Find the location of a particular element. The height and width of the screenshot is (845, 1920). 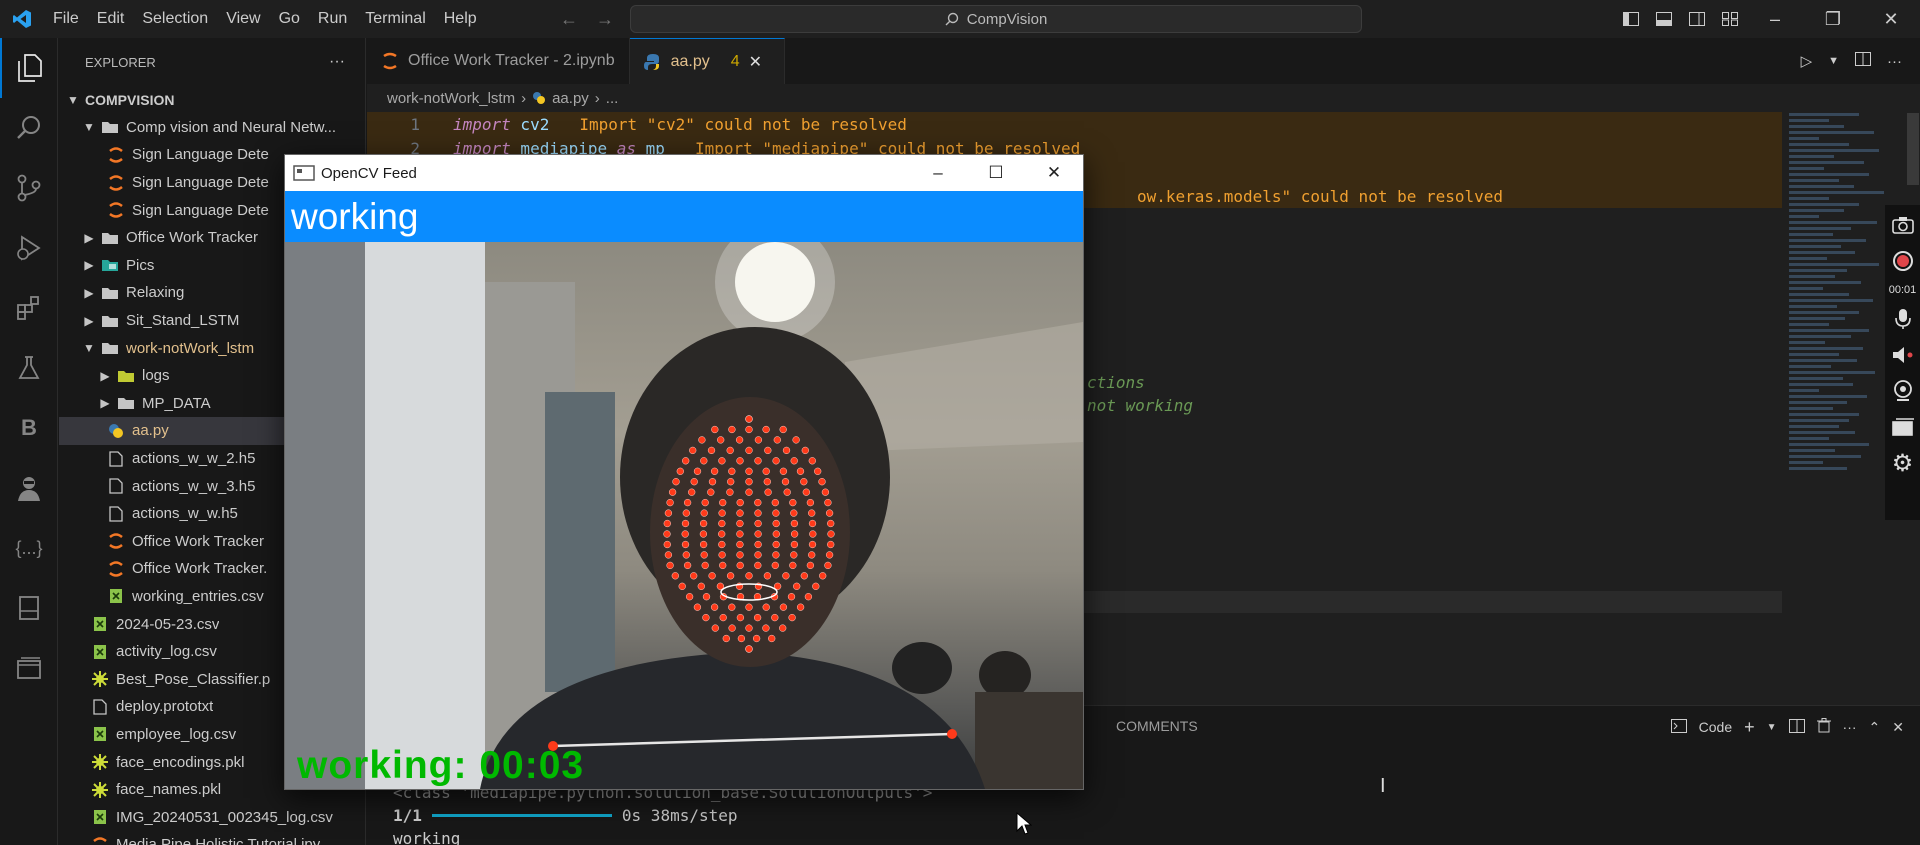

split-terminal-icon is located at coordinates (1796, 727).